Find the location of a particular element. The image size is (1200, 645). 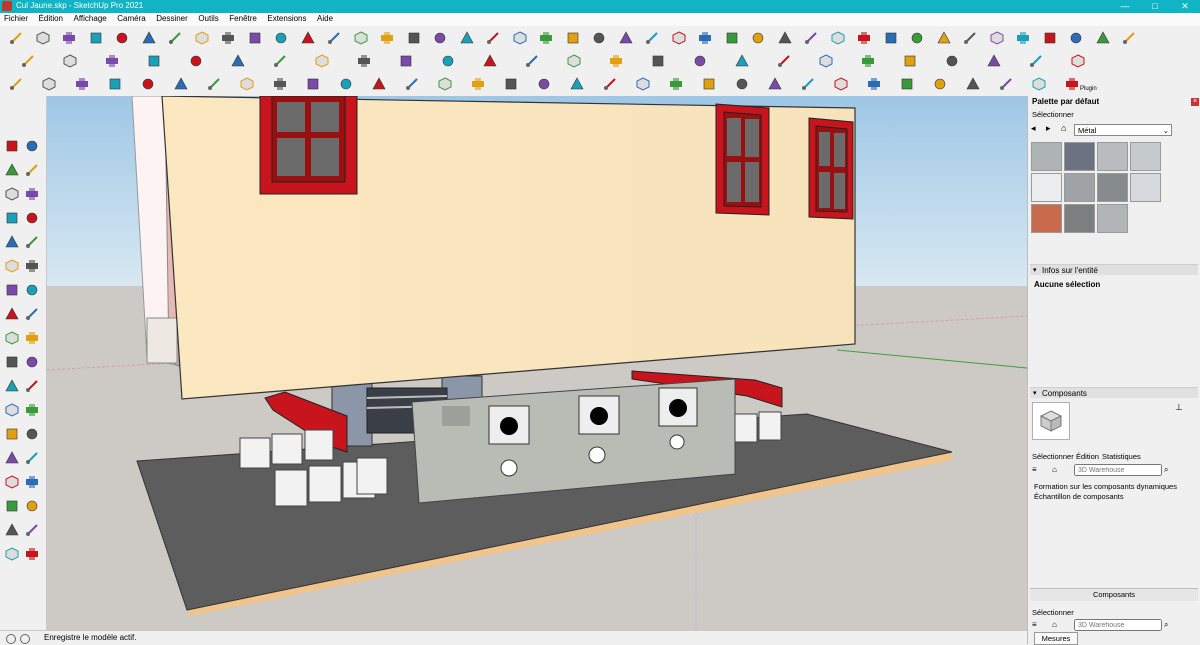

close-button: ✕ is located at coordinates (1185, 6).